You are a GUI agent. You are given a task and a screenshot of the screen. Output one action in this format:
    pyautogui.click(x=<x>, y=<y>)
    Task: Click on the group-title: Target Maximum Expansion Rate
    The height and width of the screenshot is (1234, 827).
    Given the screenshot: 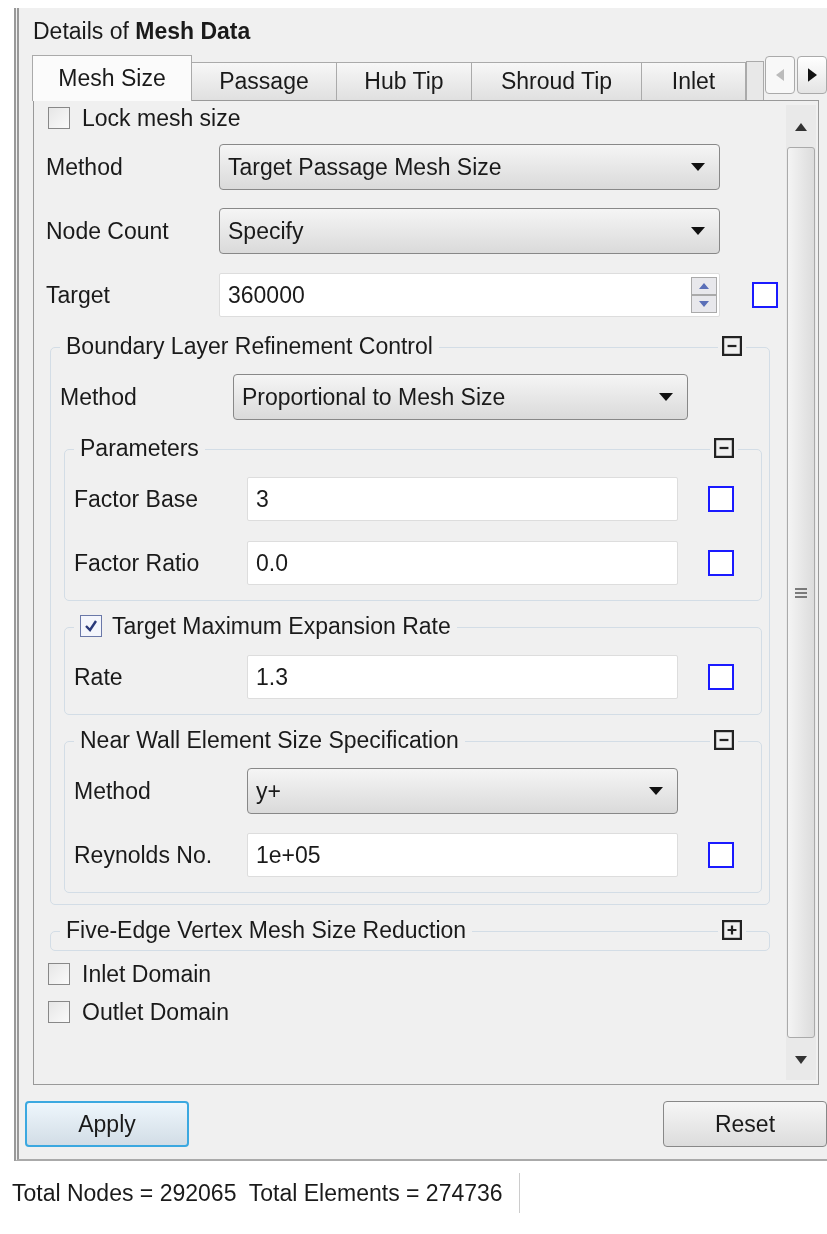 What is the action you would take?
    pyautogui.click(x=281, y=626)
    